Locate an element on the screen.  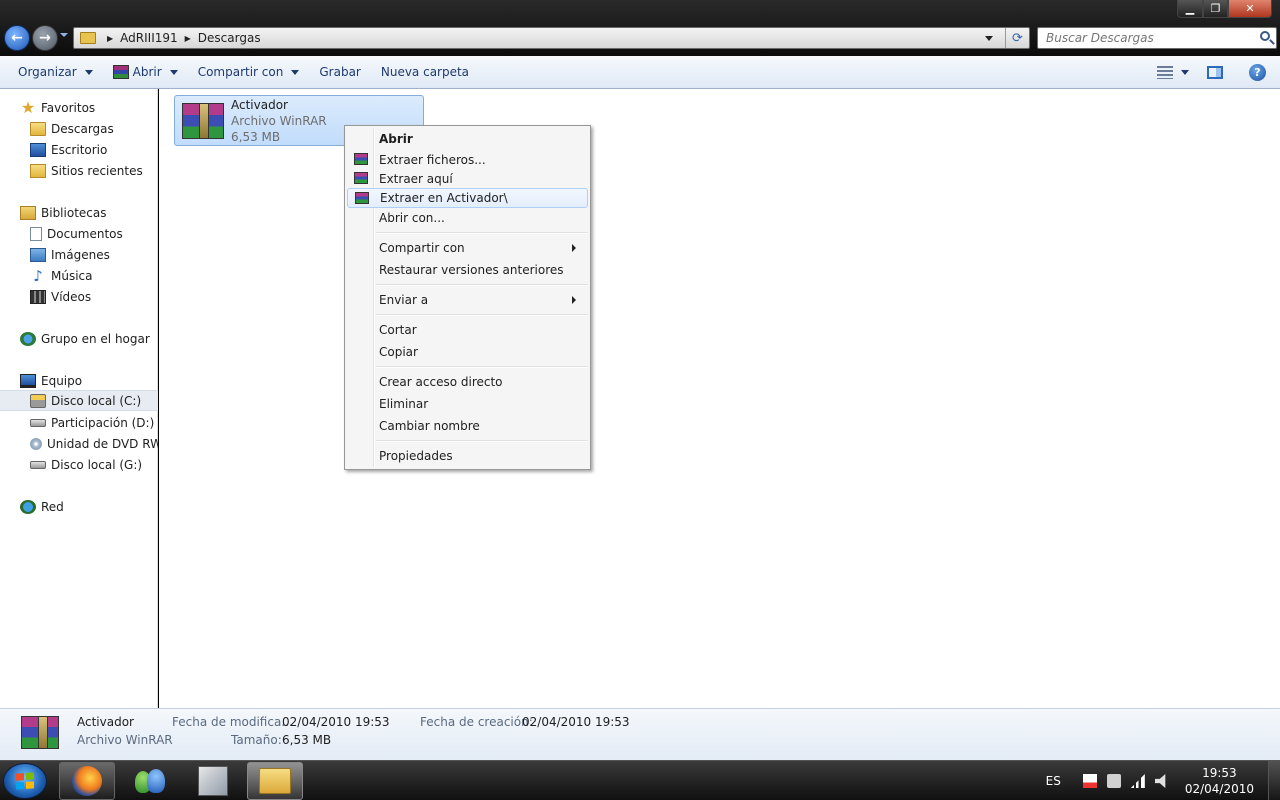
menu-item-open: Abrir is located at coordinates (467, 139).